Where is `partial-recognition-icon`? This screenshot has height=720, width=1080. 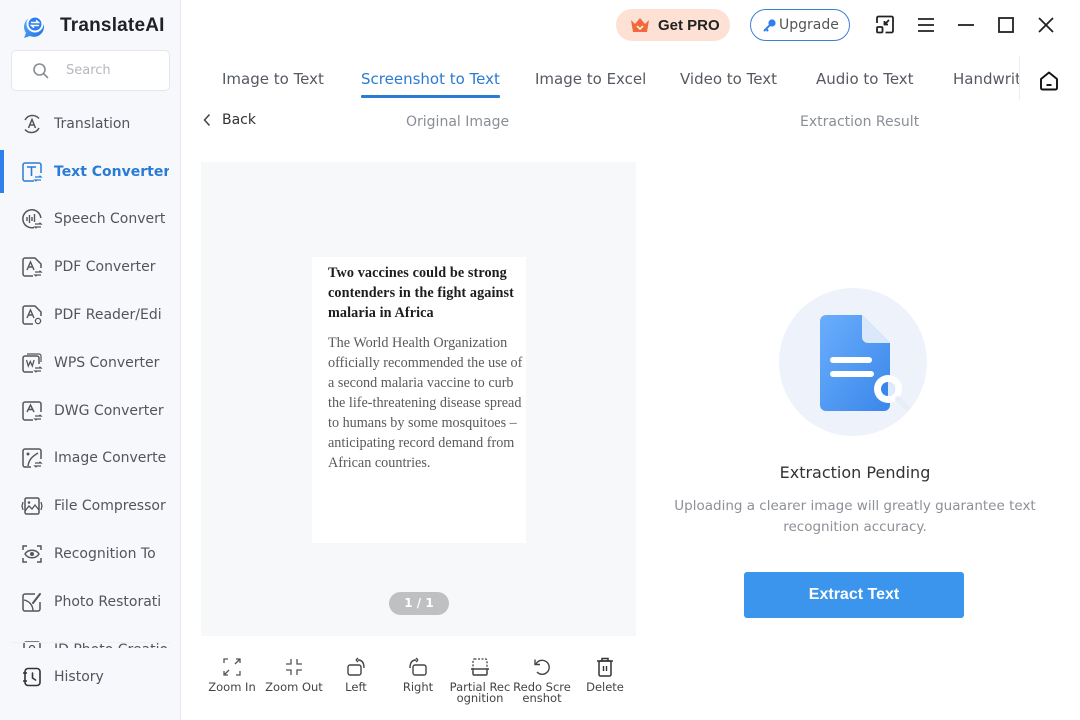
partial-recognition-icon is located at coordinates (480, 667).